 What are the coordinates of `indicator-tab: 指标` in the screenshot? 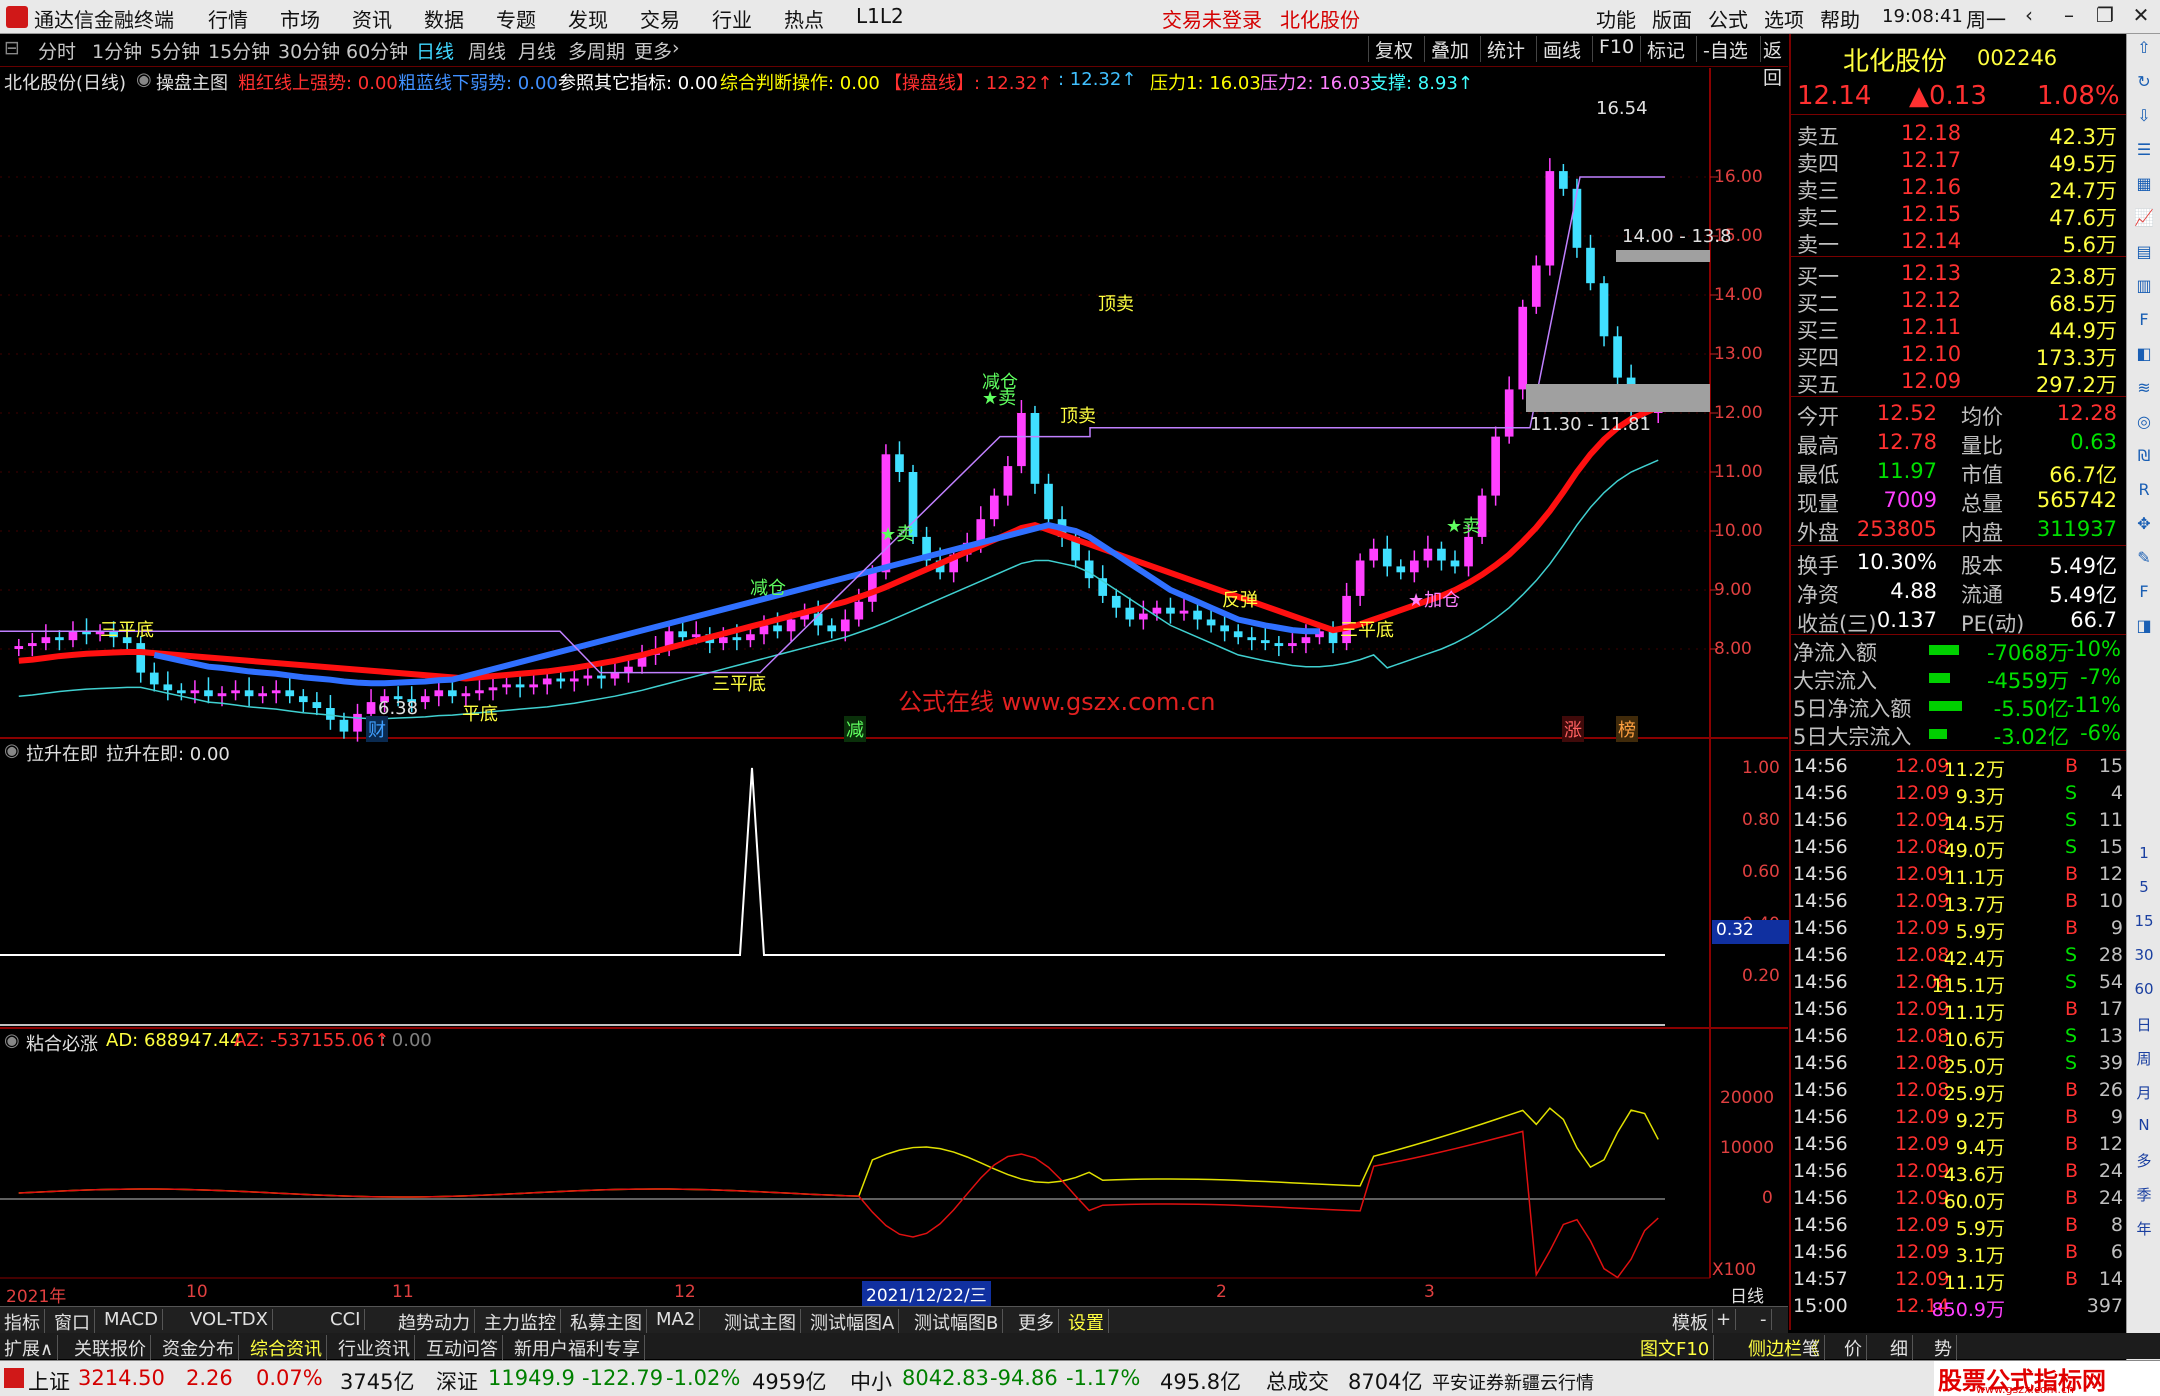 It's located at (22, 1322).